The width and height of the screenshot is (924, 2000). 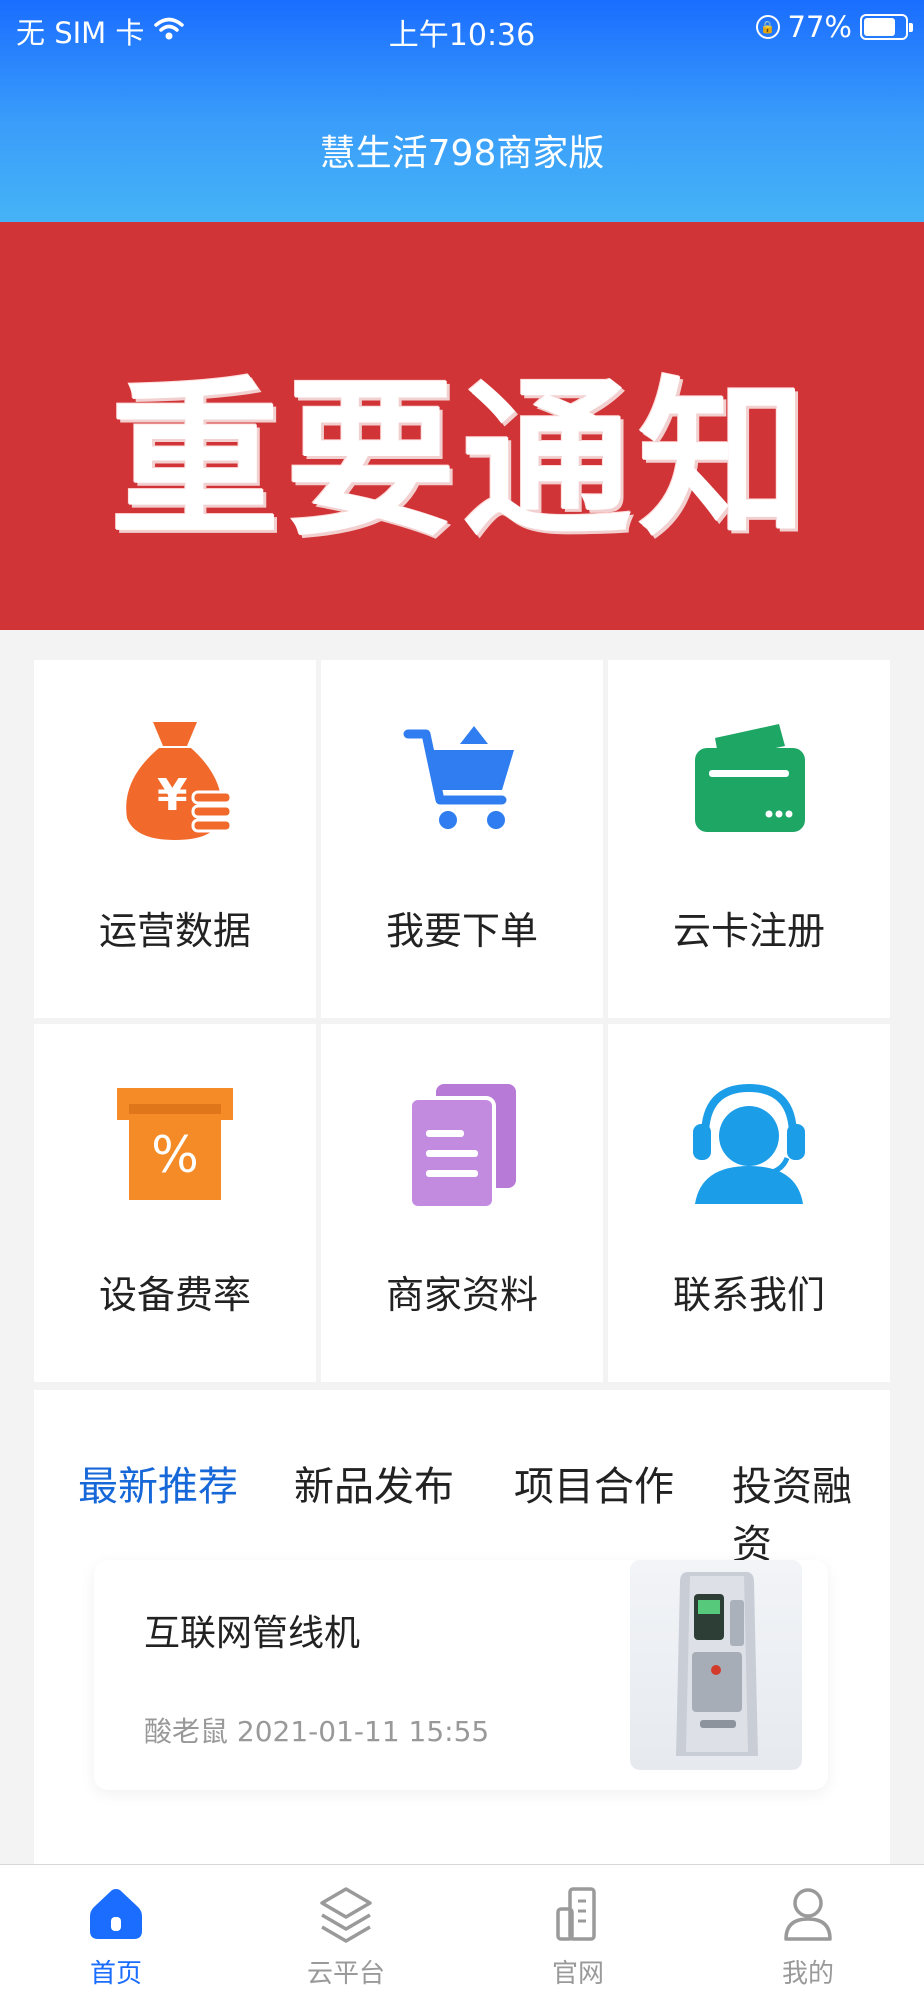 What do you see at coordinates (462, 153) in the screenshot?
I see `app-title: 慧生活798商家版` at bounding box center [462, 153].